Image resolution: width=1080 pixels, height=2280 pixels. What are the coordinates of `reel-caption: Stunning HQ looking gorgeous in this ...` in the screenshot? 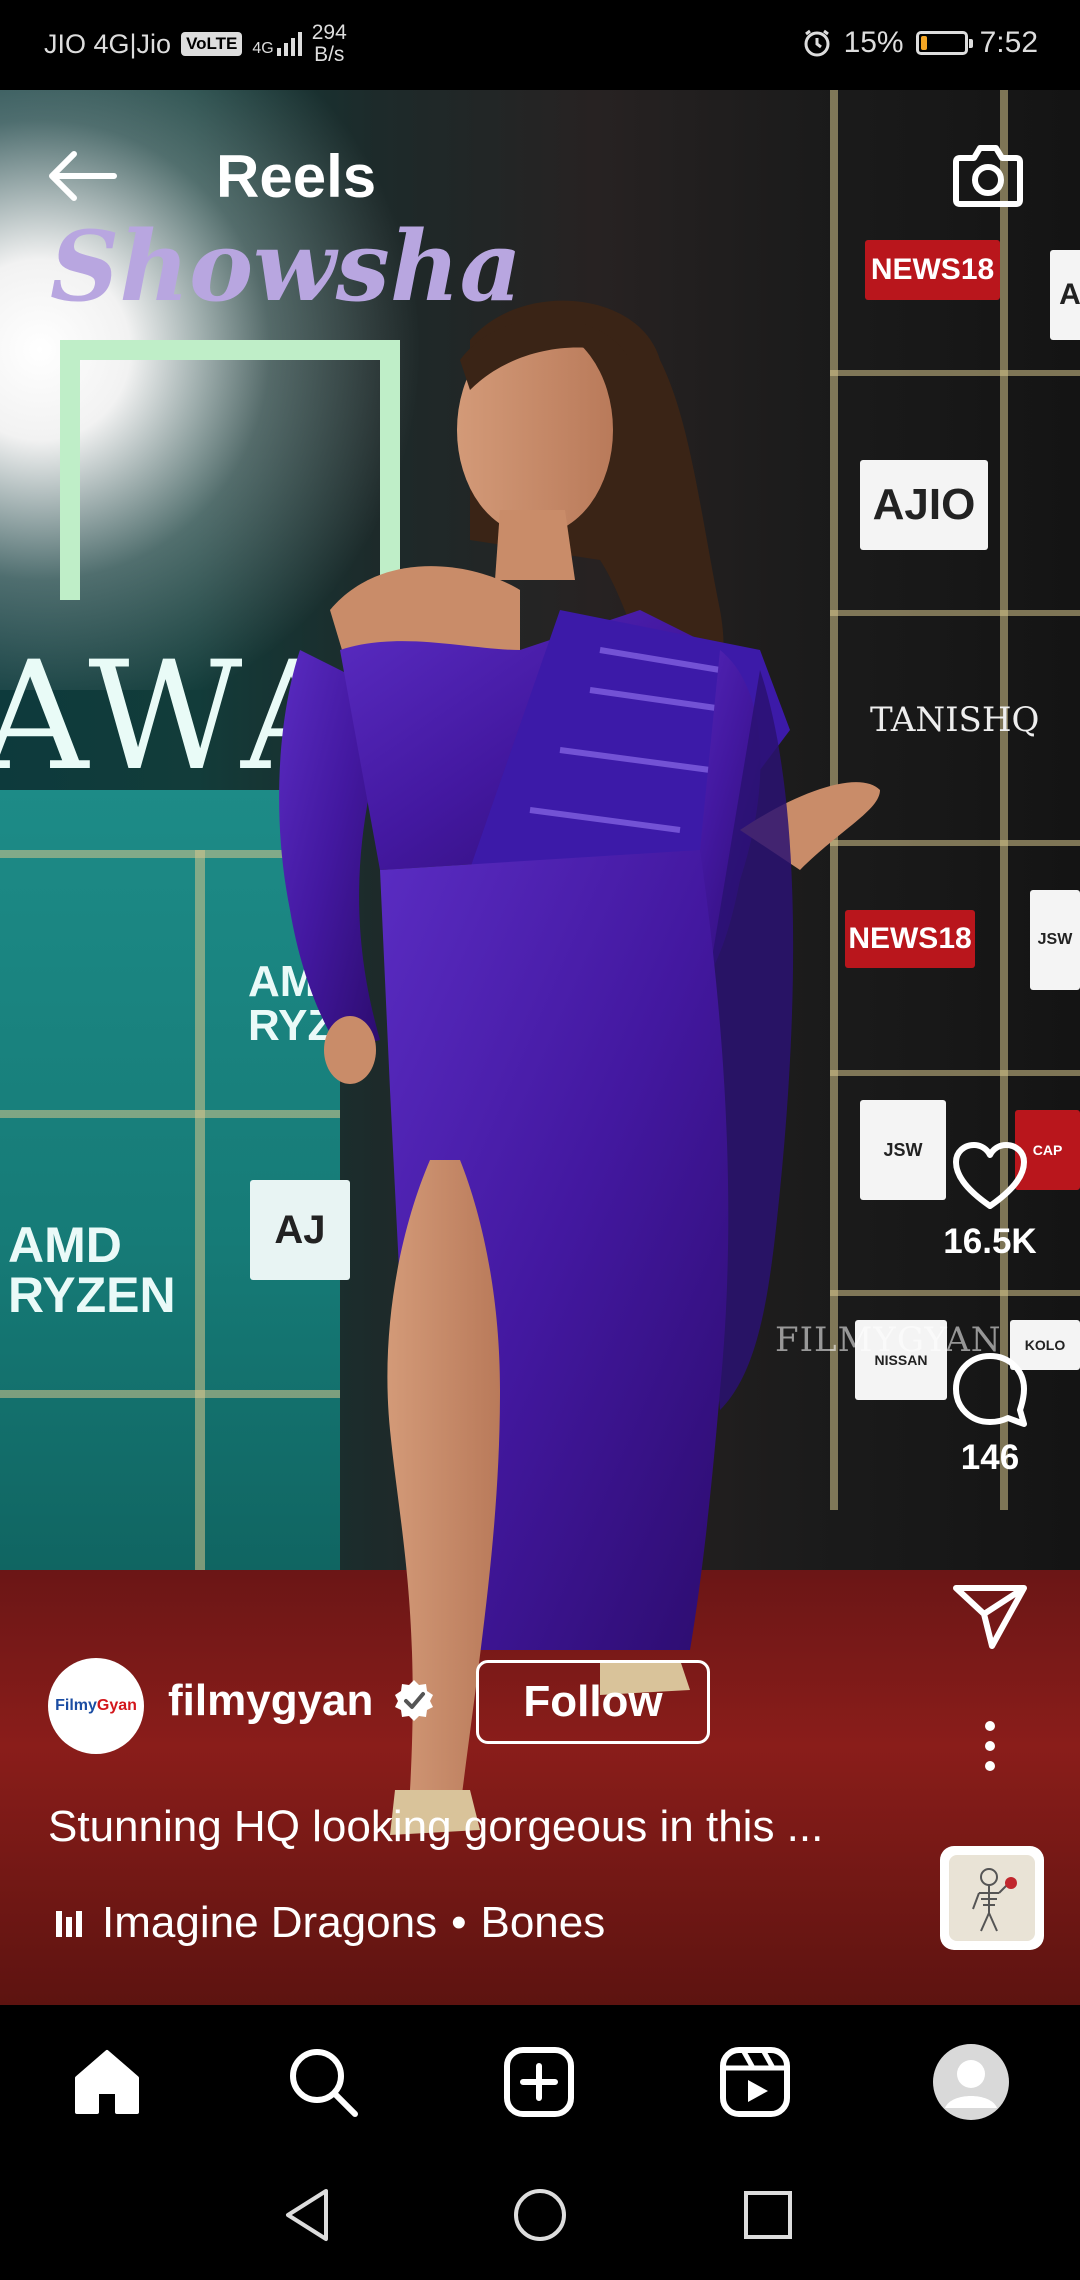 It's located at (478, 1827).